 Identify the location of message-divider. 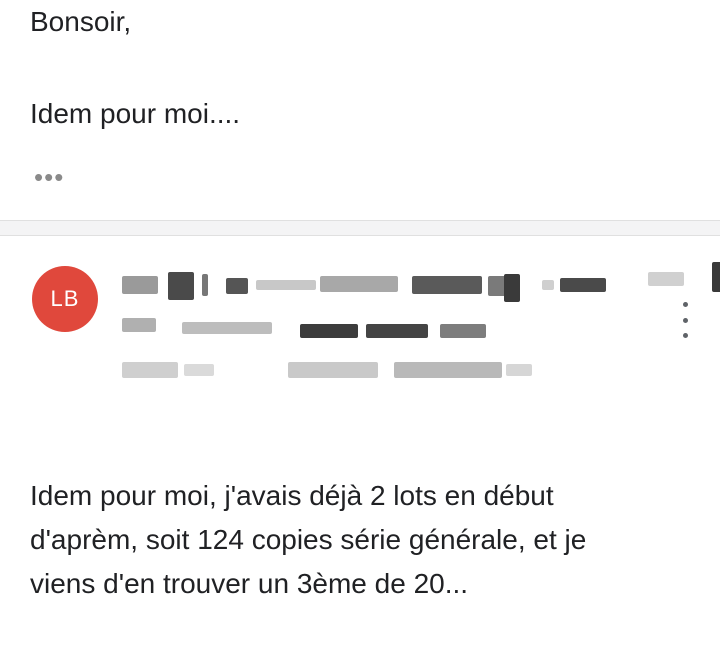
(360, 228).